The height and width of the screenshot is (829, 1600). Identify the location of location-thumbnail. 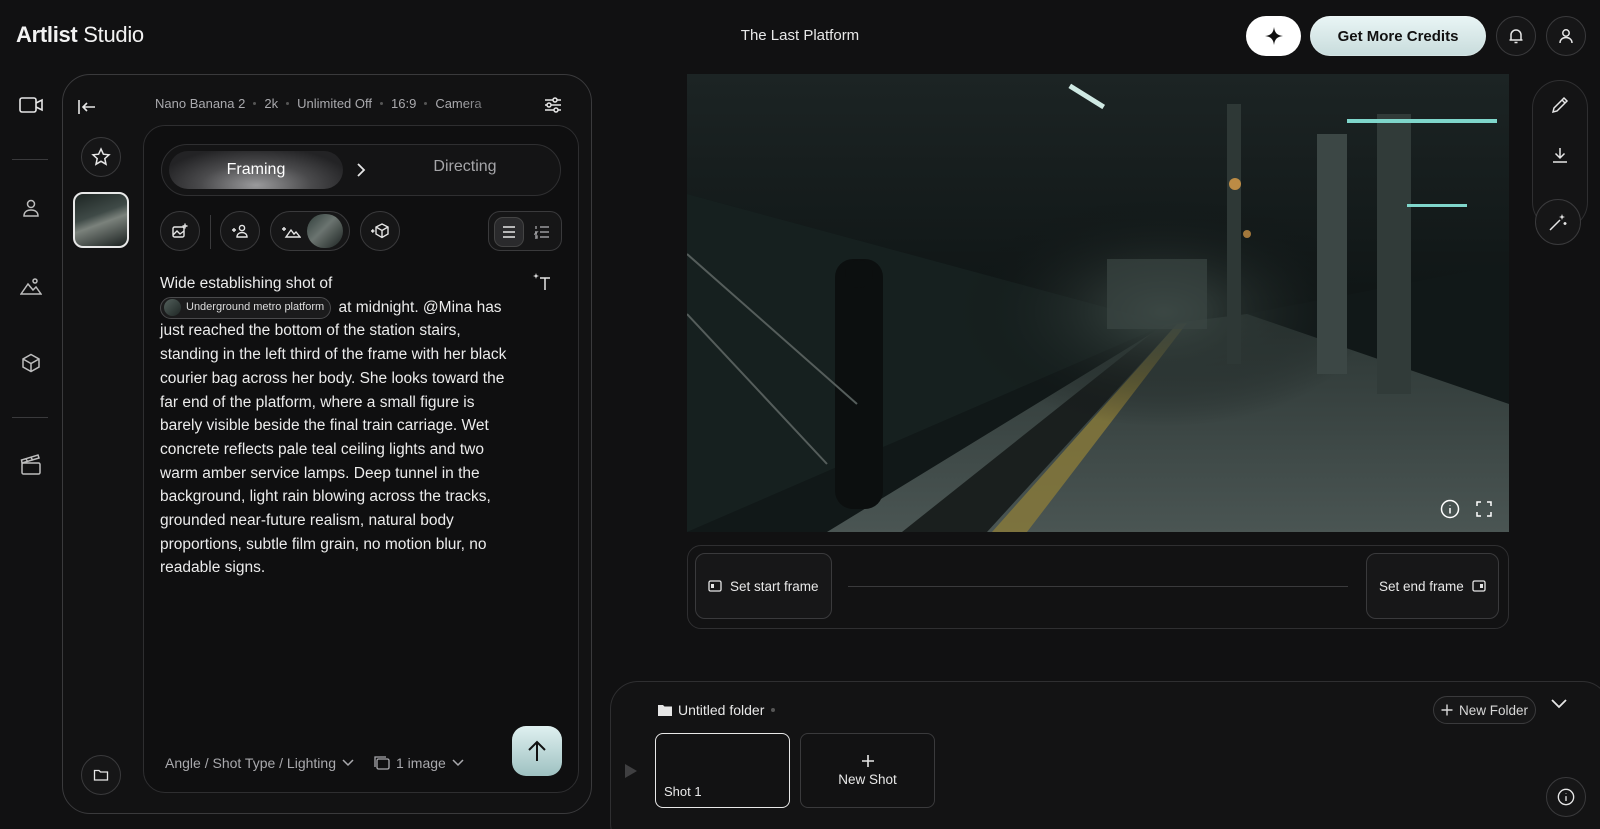
(325, 231).